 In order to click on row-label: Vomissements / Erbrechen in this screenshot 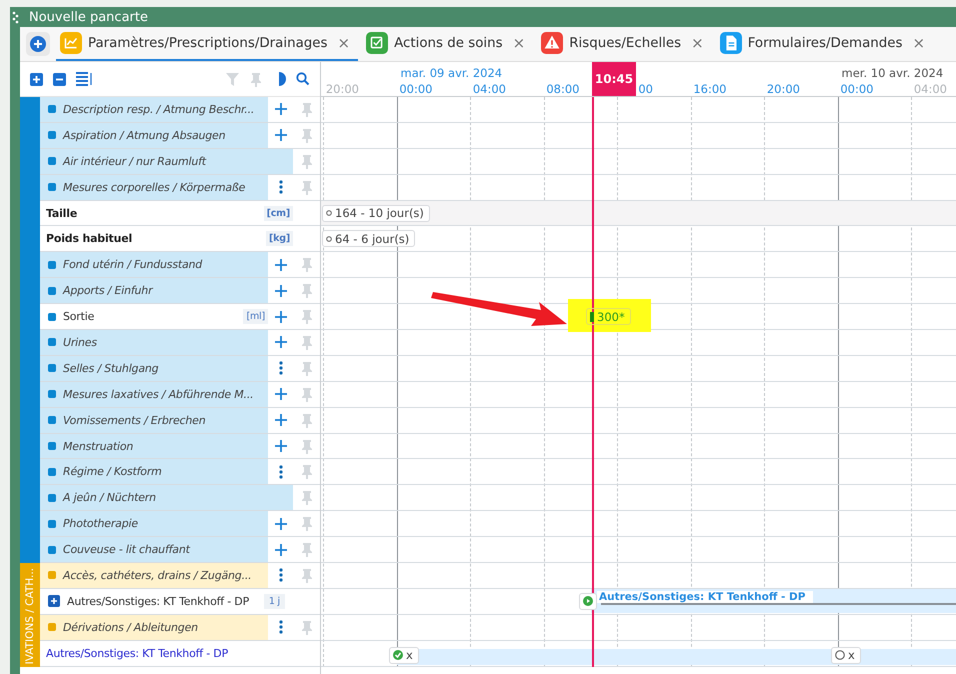, I will do `click(154, 420)`.